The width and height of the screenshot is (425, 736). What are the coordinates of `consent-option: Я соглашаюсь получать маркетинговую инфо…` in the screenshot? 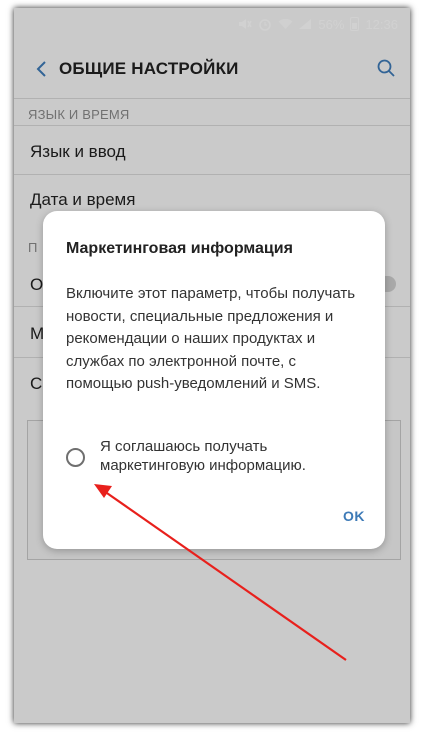 It's located at (216, 462).